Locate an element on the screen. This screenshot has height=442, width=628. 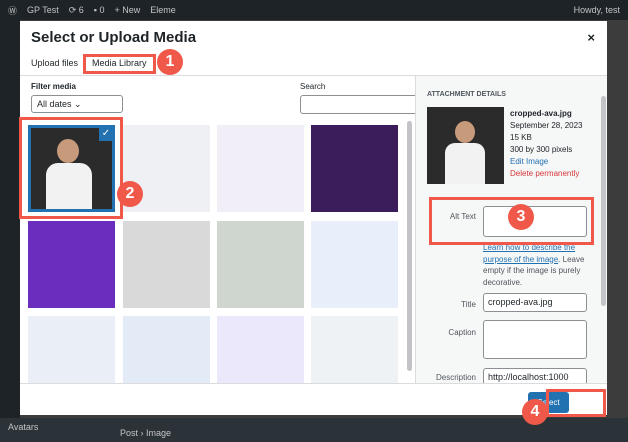
annotation-number-2: 2 is located at coordinates (130, 194).